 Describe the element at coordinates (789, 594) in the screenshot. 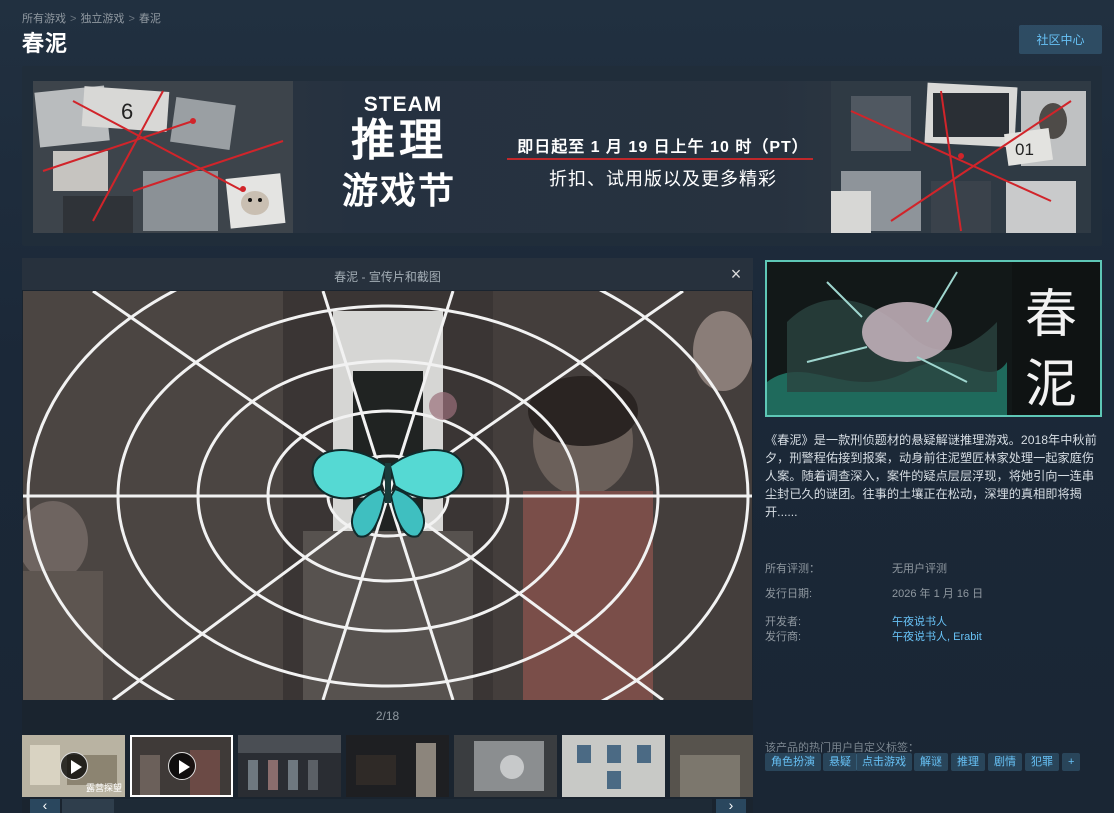

I see `release-label: 发行日期:` at that location.